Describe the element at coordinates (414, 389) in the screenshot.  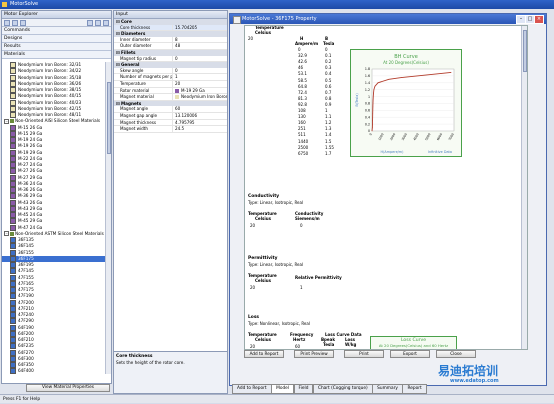
I see `tab-report: Report` at that location.